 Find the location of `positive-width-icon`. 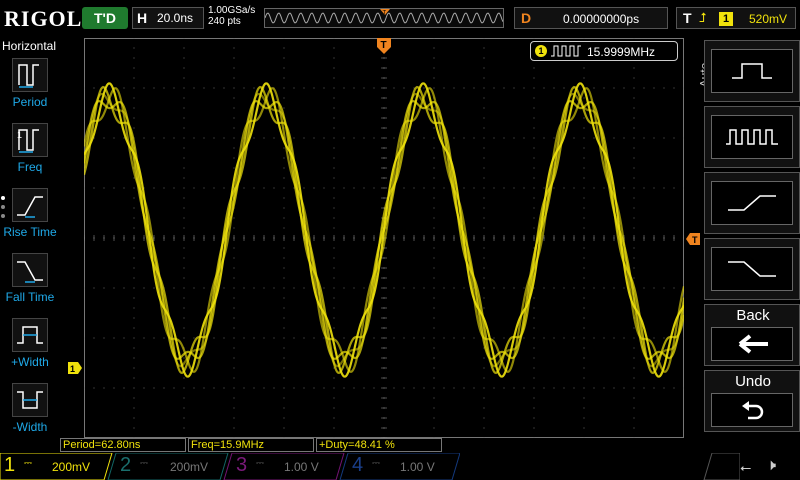

positive-width-icon is located at coordinates (30, 335).